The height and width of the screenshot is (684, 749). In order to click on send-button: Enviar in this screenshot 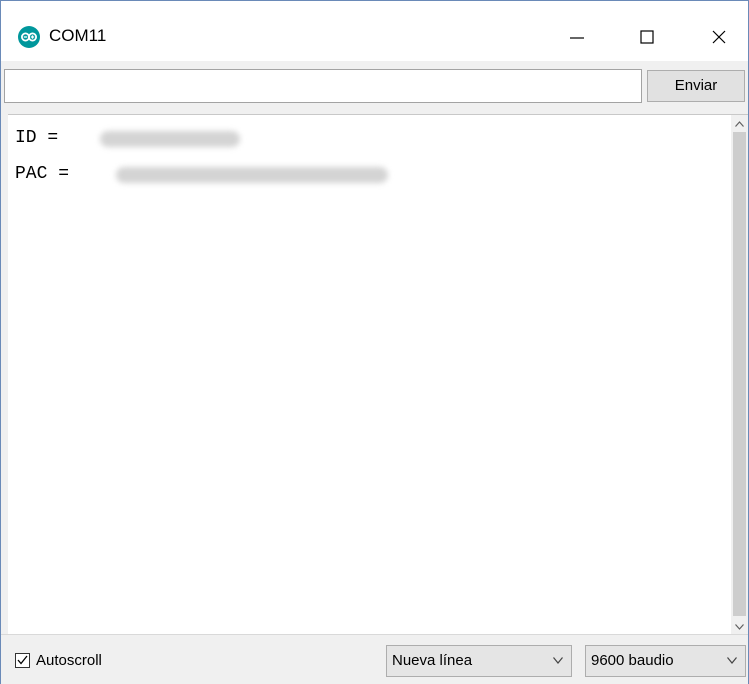, I will do `click(696, 86)`.